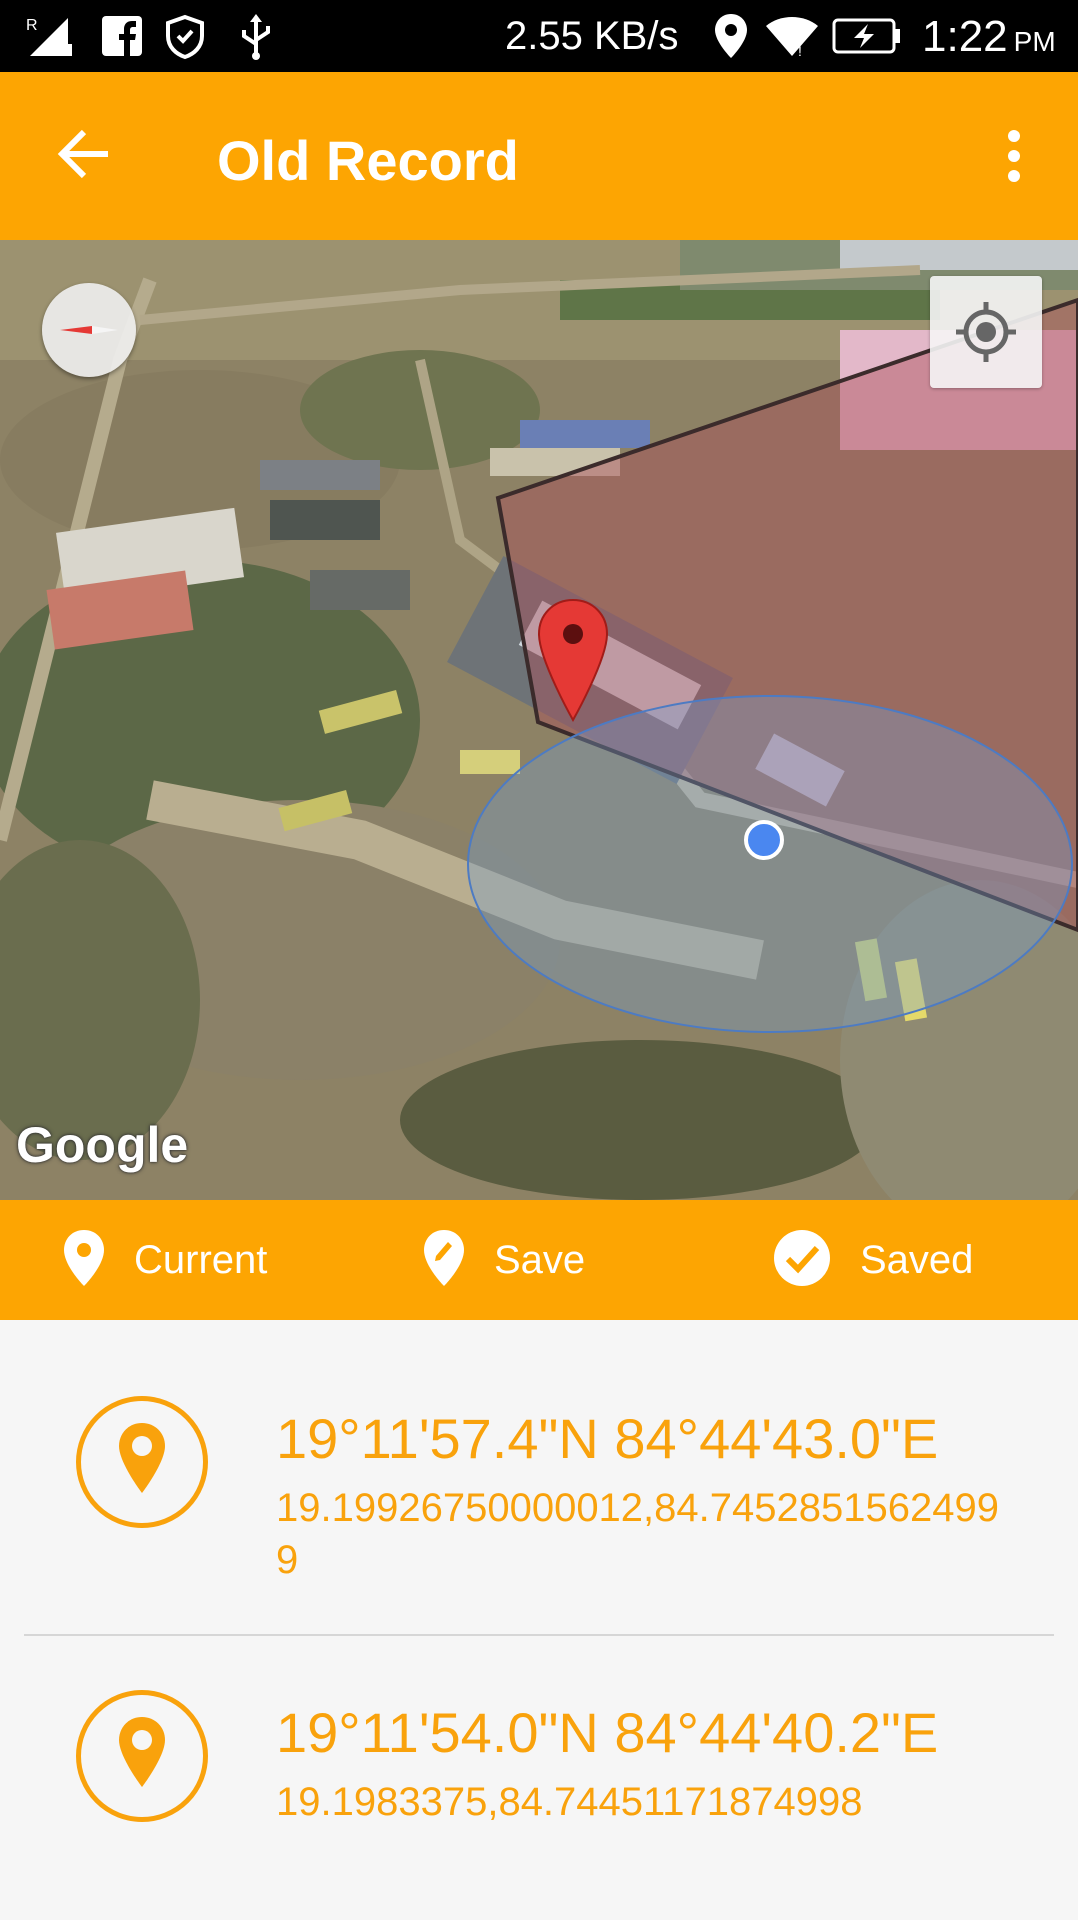 This screenshot has width=1078, height=1920. What do you see at coordinates (368, 160) in the screenshot?
I see `page-title: Old Record` at bounding box center [368, 160].